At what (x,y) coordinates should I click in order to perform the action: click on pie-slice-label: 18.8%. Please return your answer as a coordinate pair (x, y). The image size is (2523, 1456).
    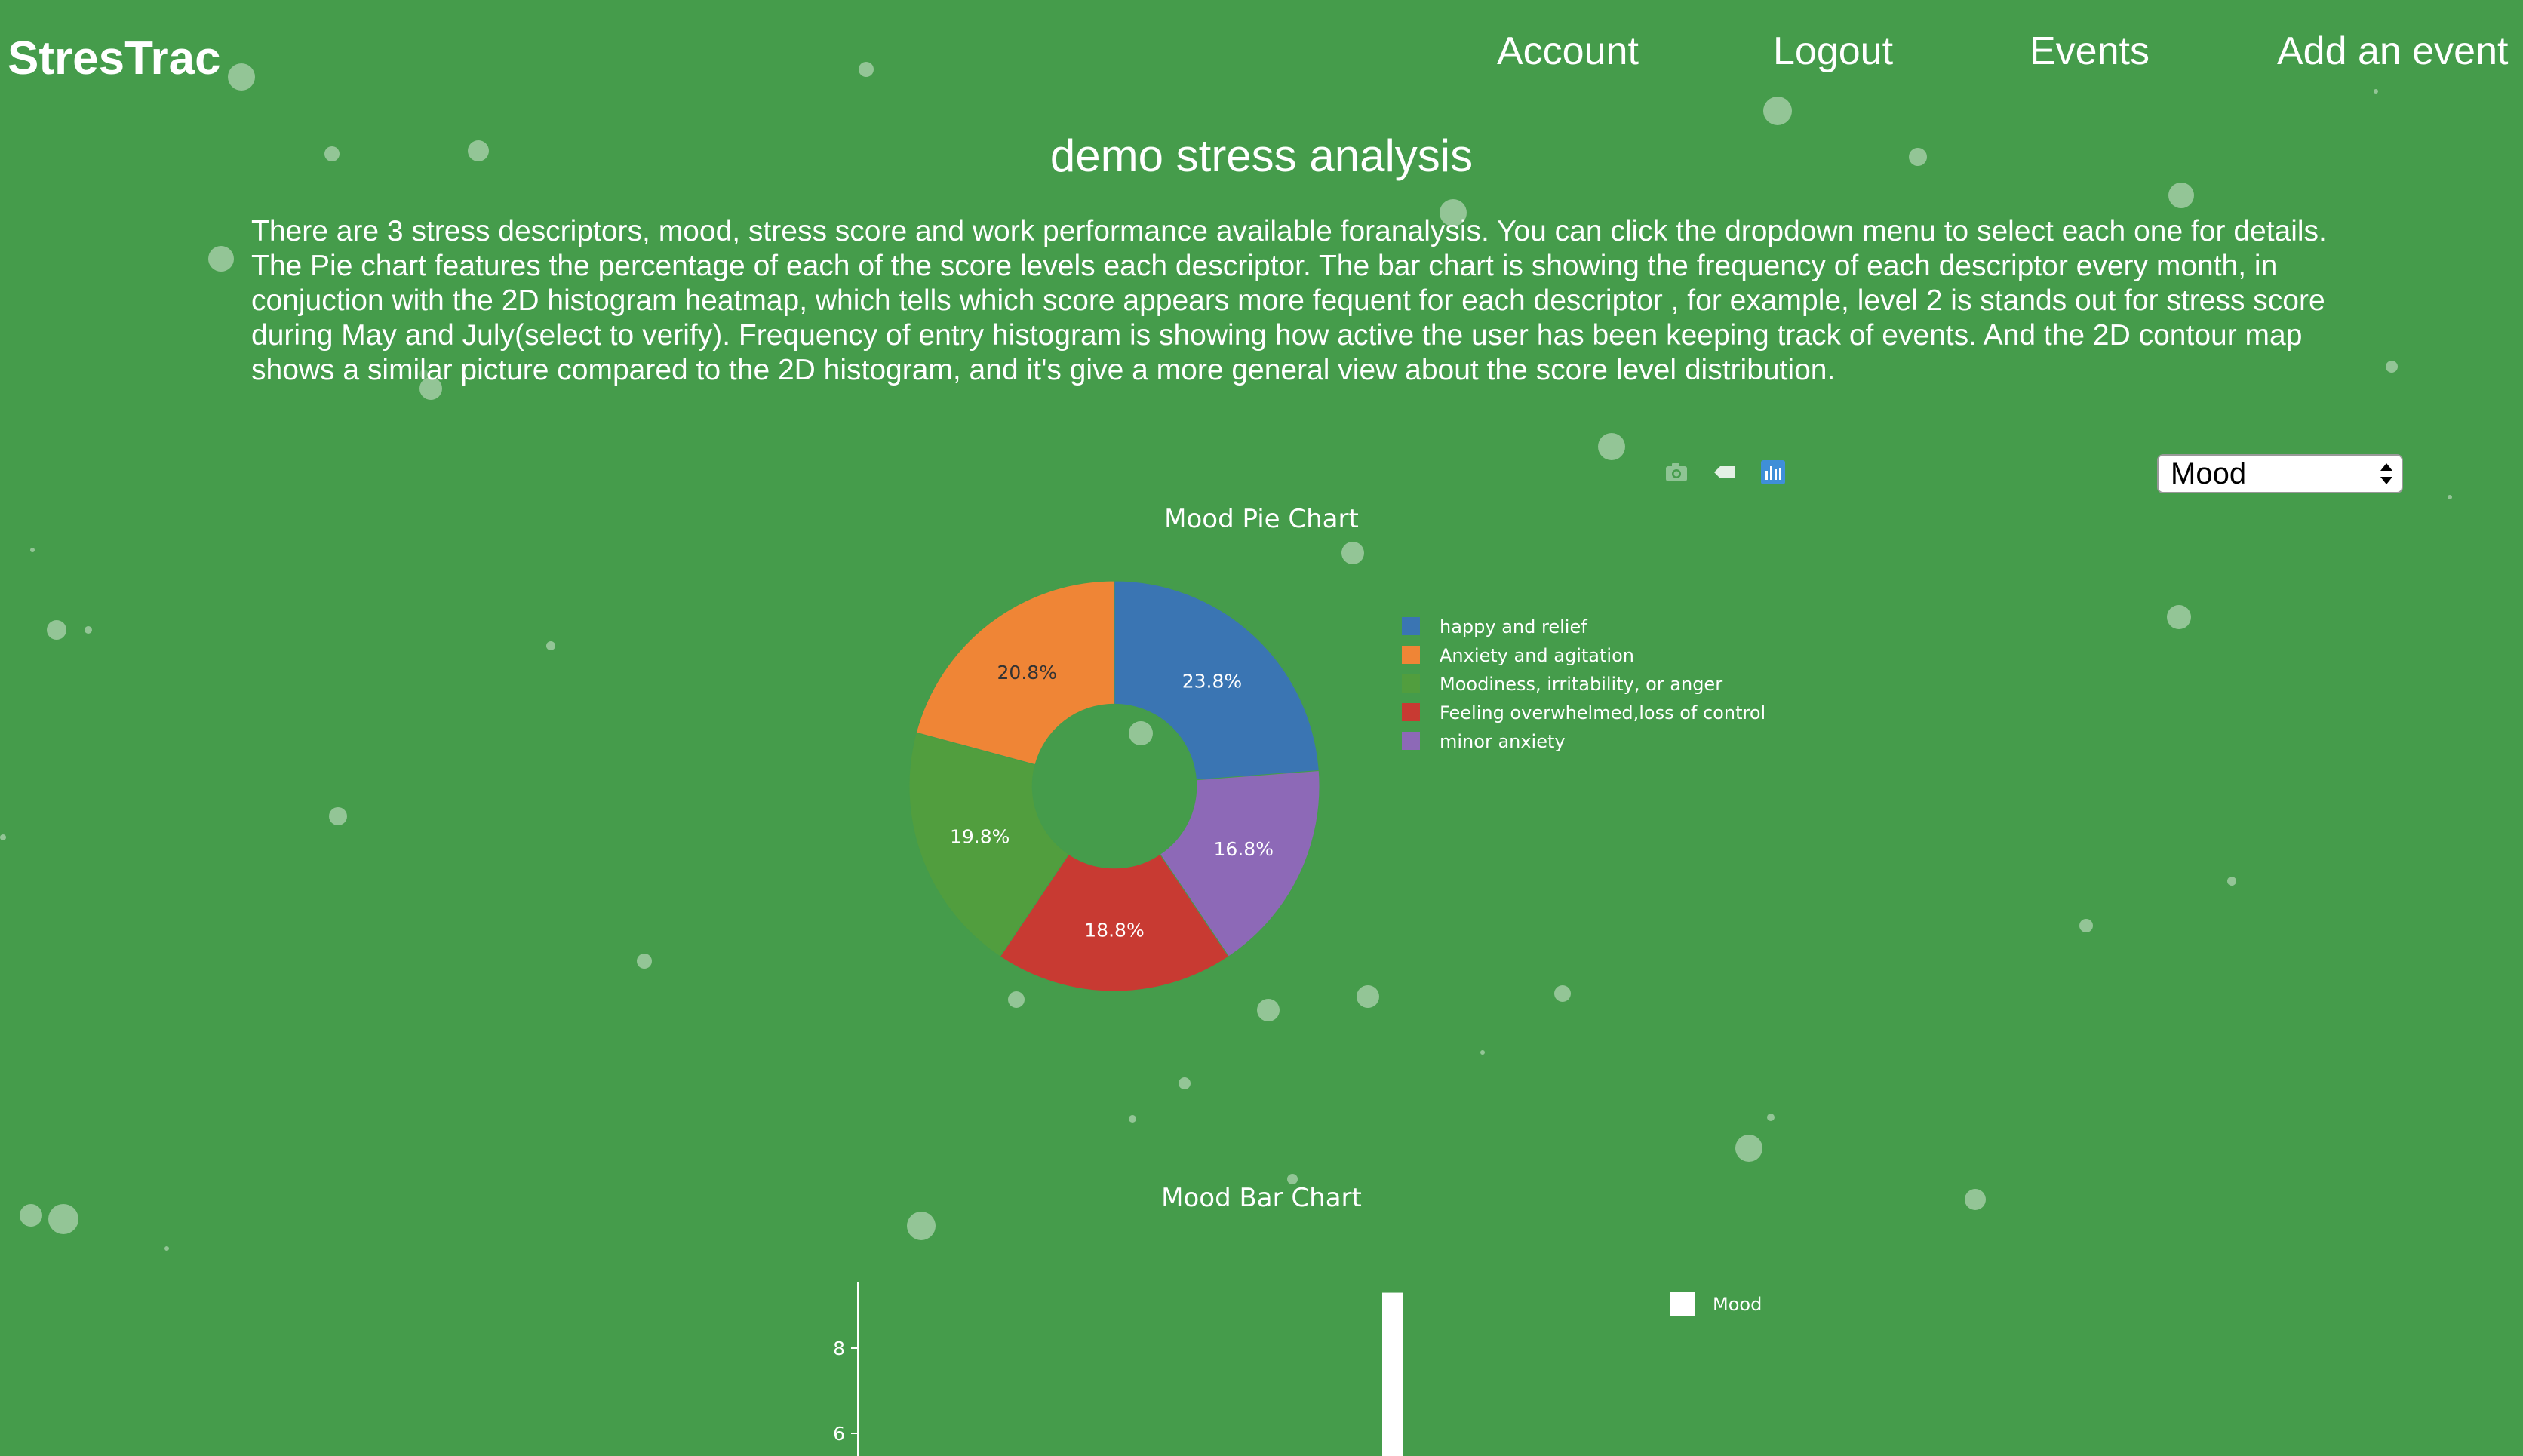
    Looking at the image, I should click on (1114, 930).